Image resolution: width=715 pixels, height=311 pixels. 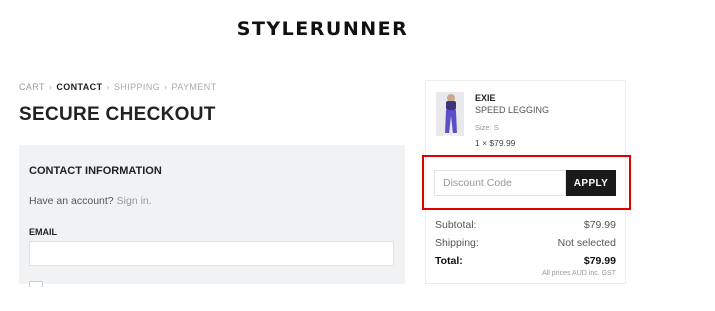 What do you see at coordinates (485, 98) in the screenshot?
I see `product-brand: EXIE` at bounding box center [485, 98].